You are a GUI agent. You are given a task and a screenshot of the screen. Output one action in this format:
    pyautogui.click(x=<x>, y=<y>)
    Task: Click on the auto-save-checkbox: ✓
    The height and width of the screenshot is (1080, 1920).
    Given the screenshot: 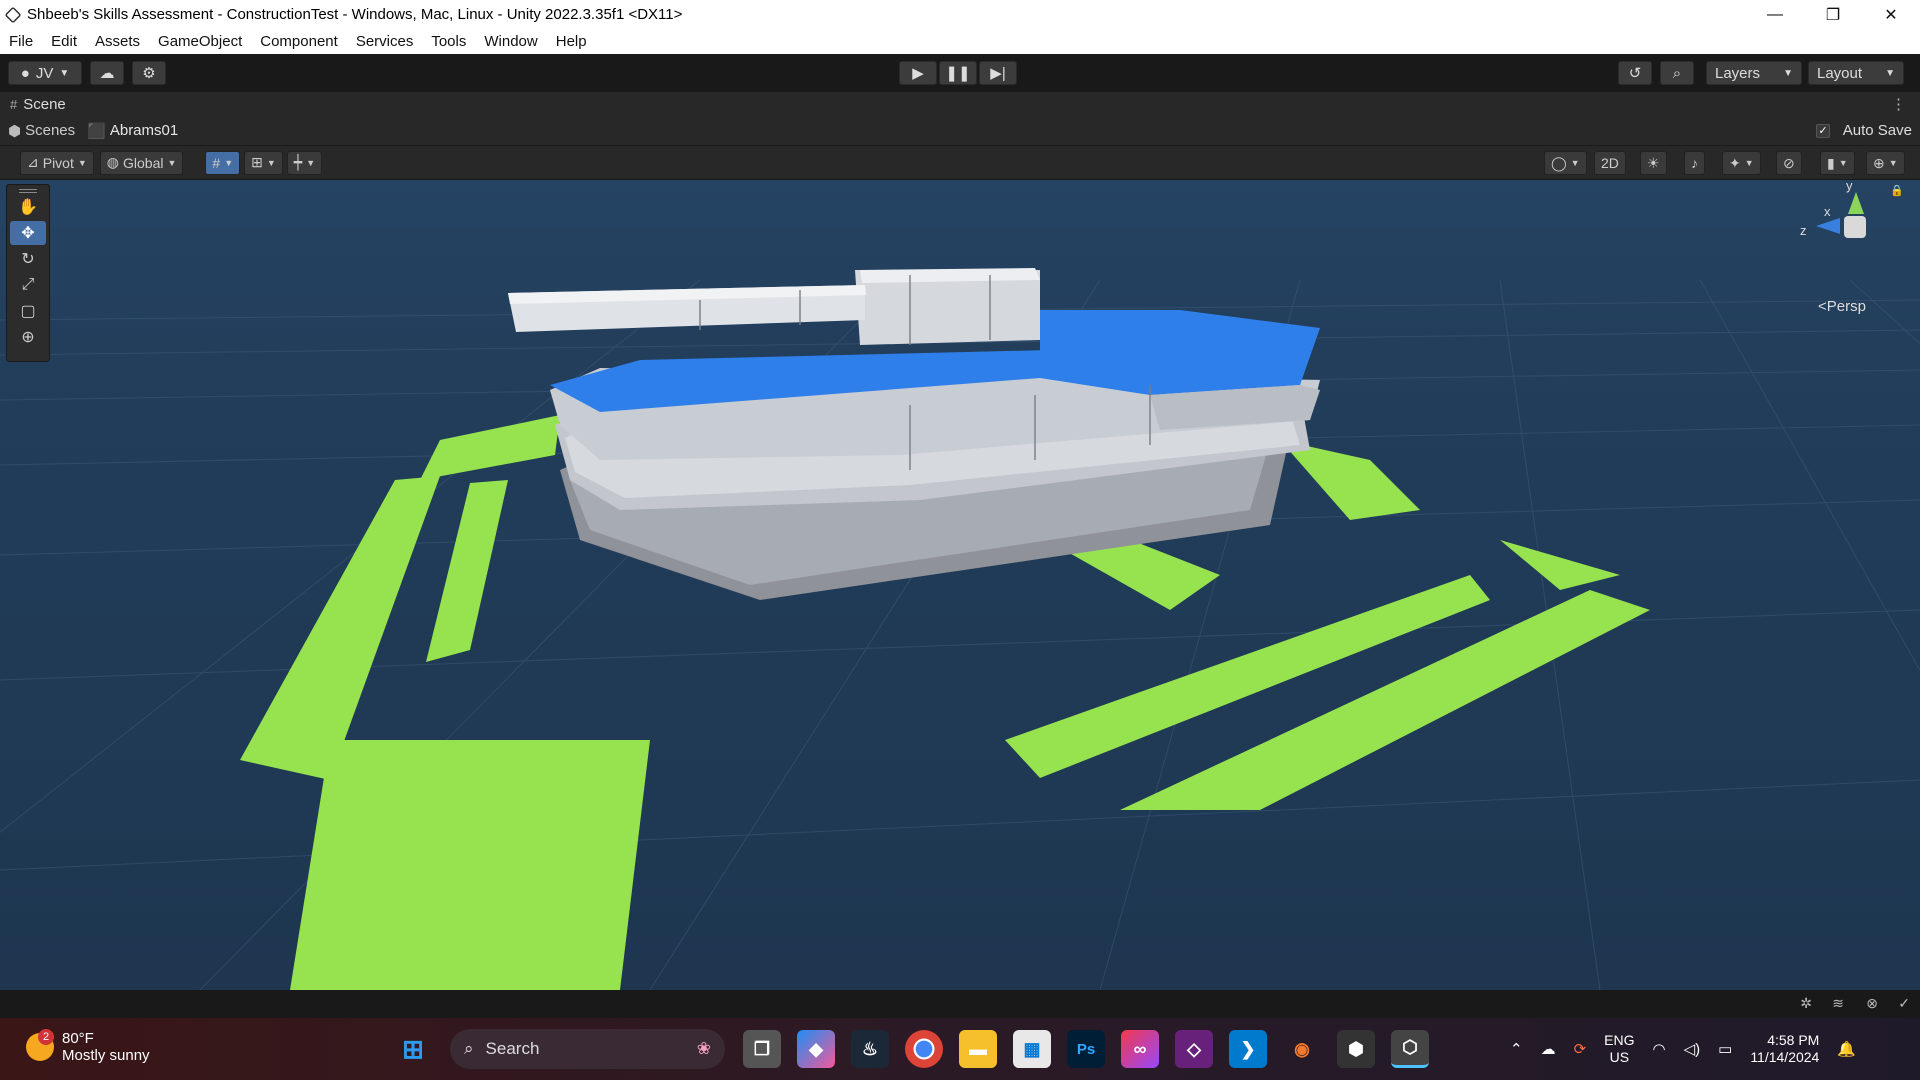 What is the action you would take?
    pyautogui.click(x=1823, y=131)
    